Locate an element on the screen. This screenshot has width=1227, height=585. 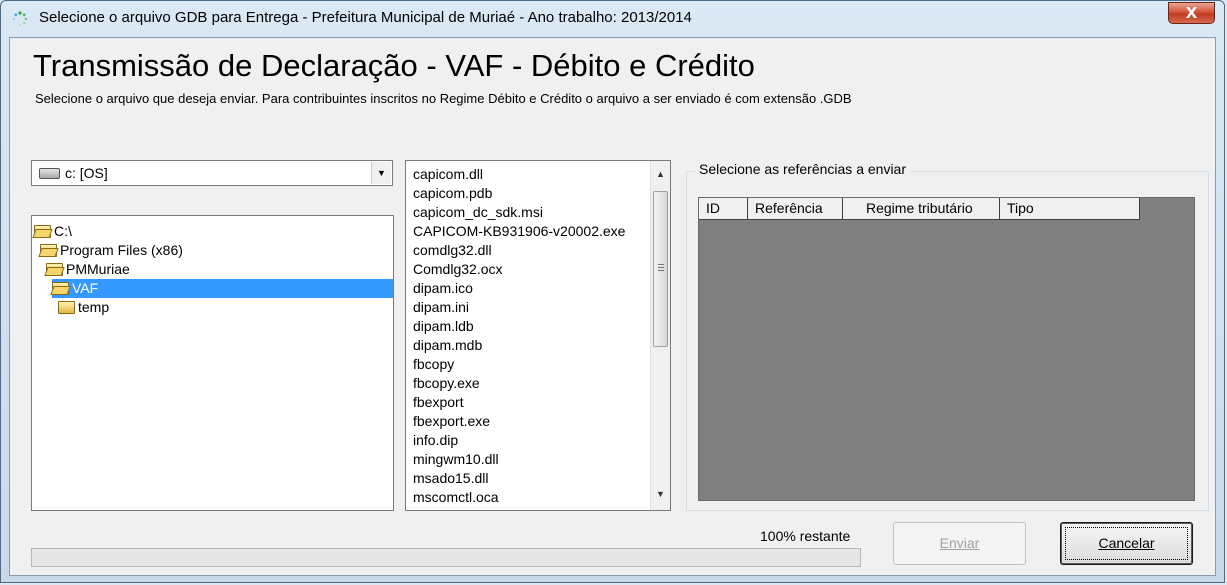
file-item: fbcopy is located at coordinates (433, 364).